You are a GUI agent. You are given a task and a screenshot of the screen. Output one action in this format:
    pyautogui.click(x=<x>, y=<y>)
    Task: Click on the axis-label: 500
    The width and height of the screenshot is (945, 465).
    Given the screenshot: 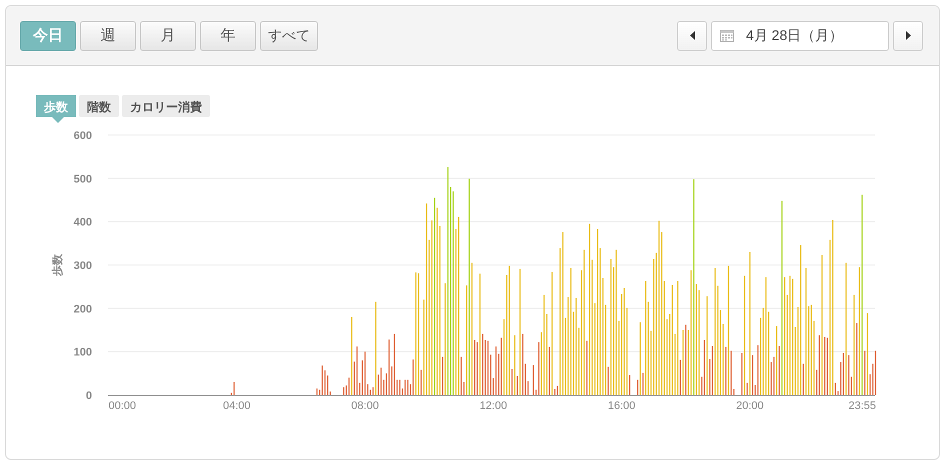 What is the action you would take?
    pyautogui.click(x=83, y=179)
    